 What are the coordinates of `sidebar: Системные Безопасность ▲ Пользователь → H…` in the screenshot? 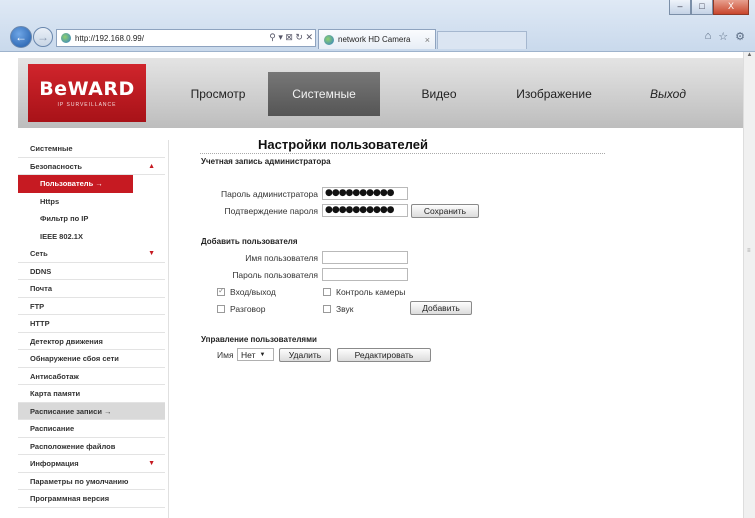 It's located at (91, 329).